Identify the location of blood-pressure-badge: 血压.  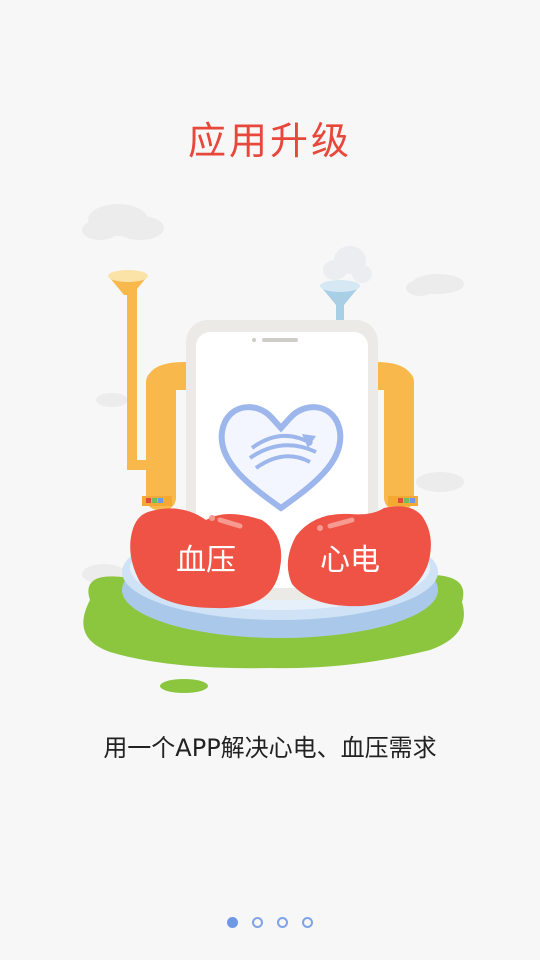
(206, 558).